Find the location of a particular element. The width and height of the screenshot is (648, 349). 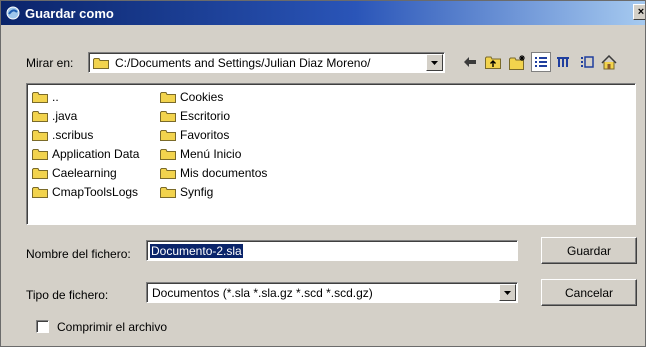

filename-field: Documento-2.sla is located at coordinates (332, 250).